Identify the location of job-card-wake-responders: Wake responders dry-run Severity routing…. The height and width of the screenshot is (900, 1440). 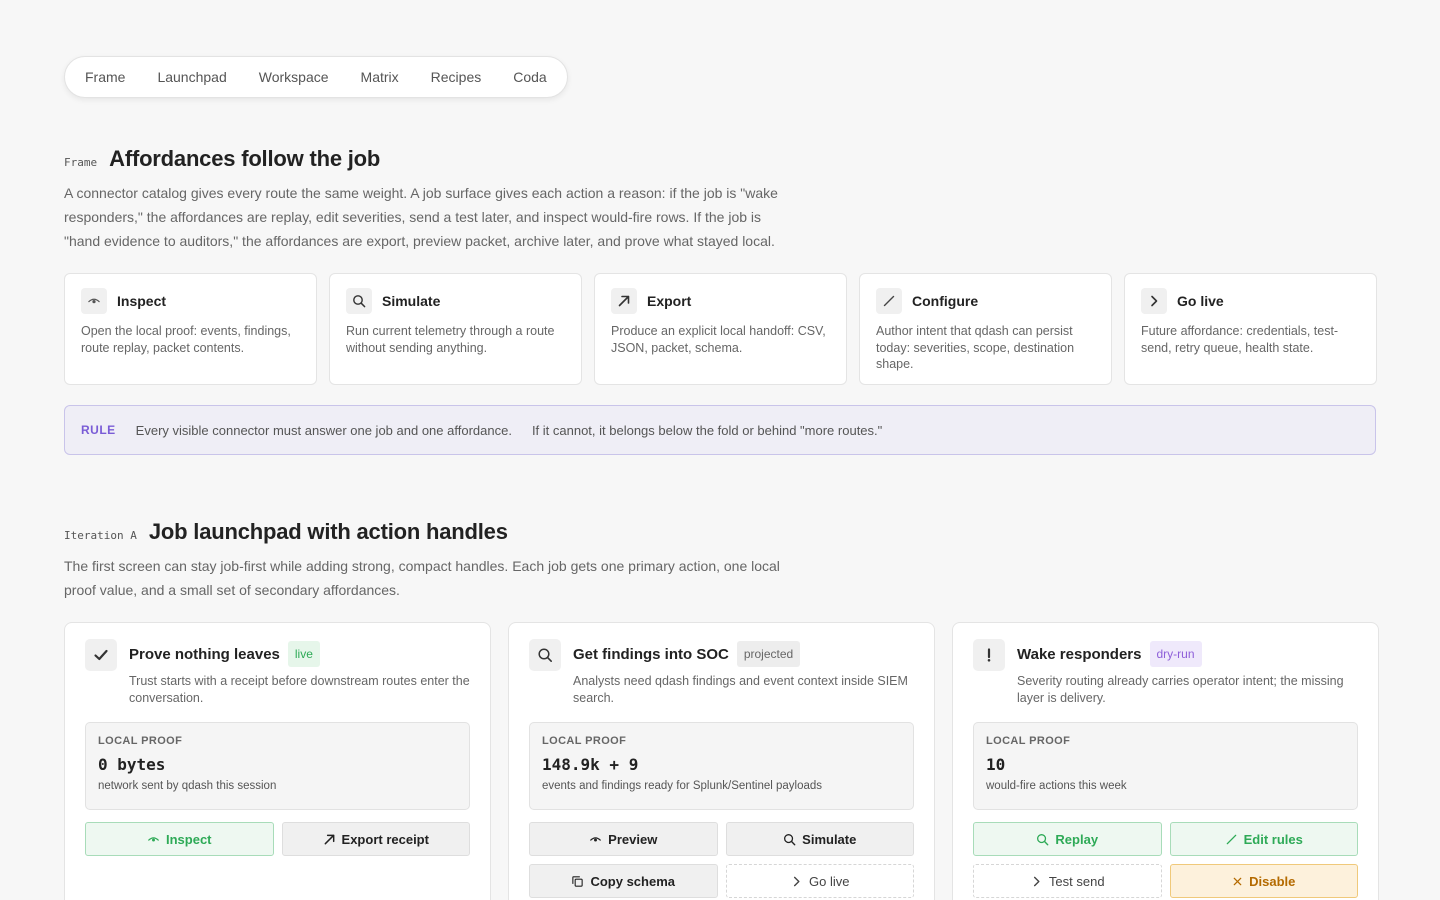
(1165, 761).